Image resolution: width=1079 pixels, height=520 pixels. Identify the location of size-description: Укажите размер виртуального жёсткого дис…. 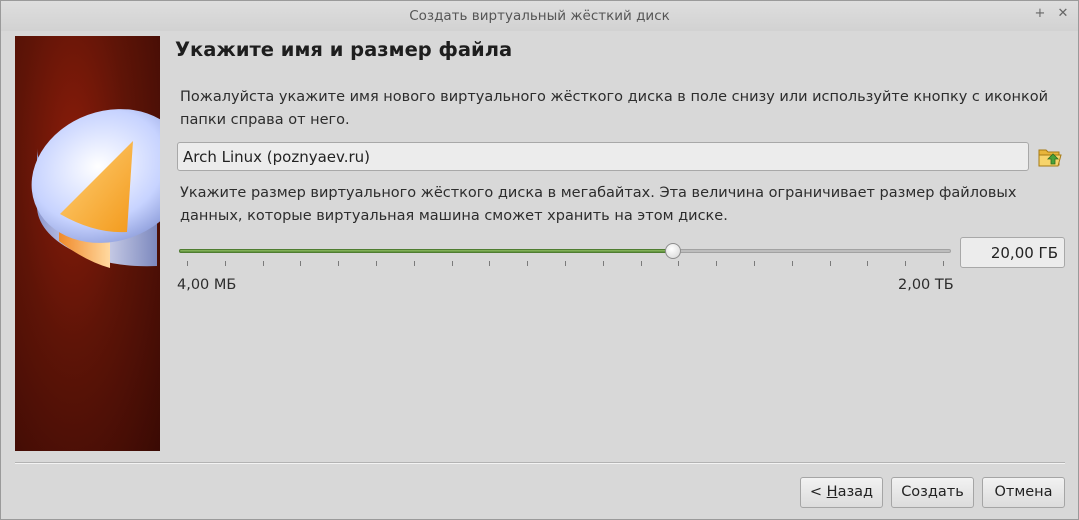
(598, 204).